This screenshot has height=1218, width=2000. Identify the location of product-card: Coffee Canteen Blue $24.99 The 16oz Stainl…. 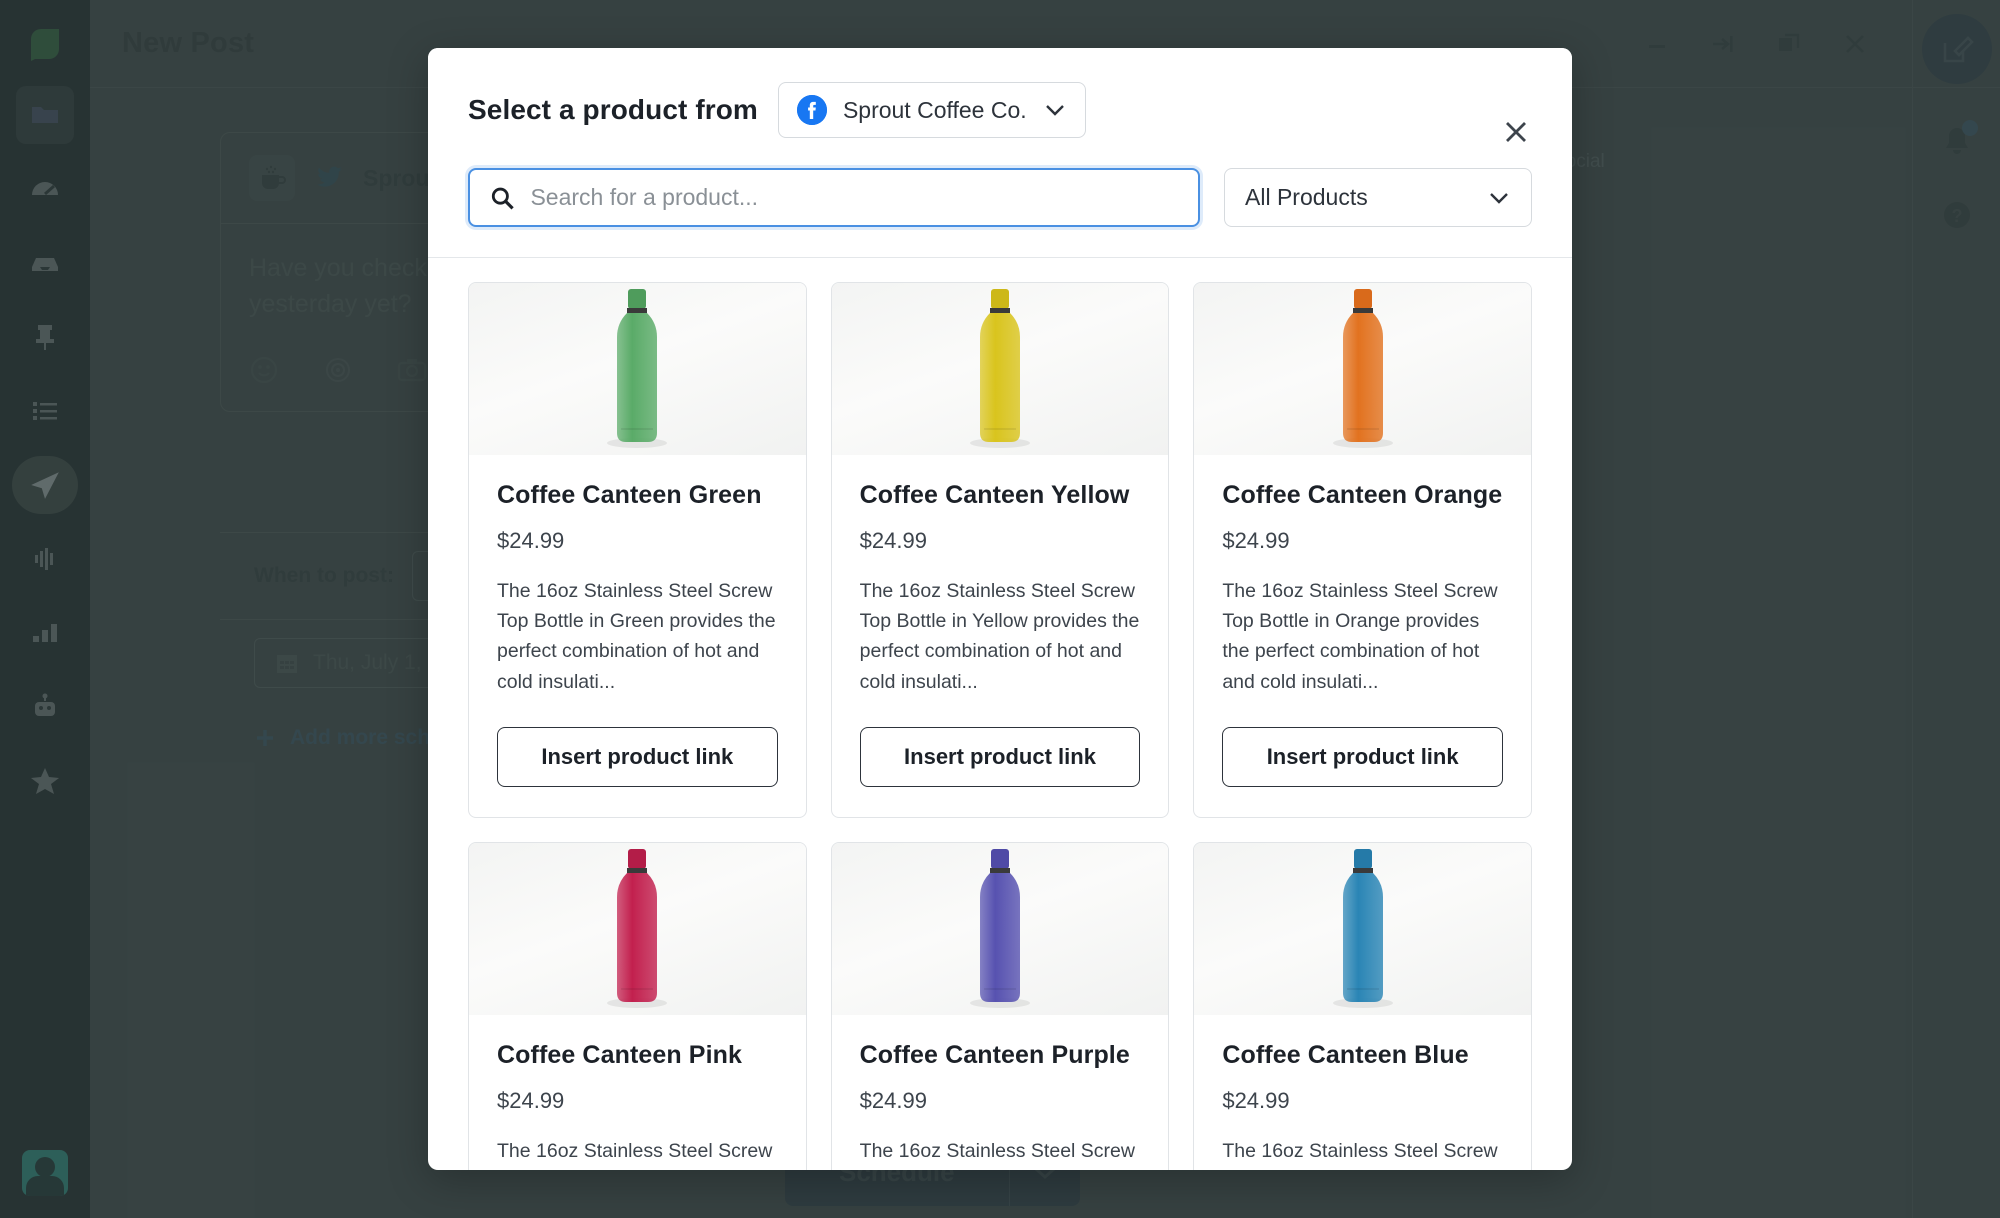
(1362, 1005).